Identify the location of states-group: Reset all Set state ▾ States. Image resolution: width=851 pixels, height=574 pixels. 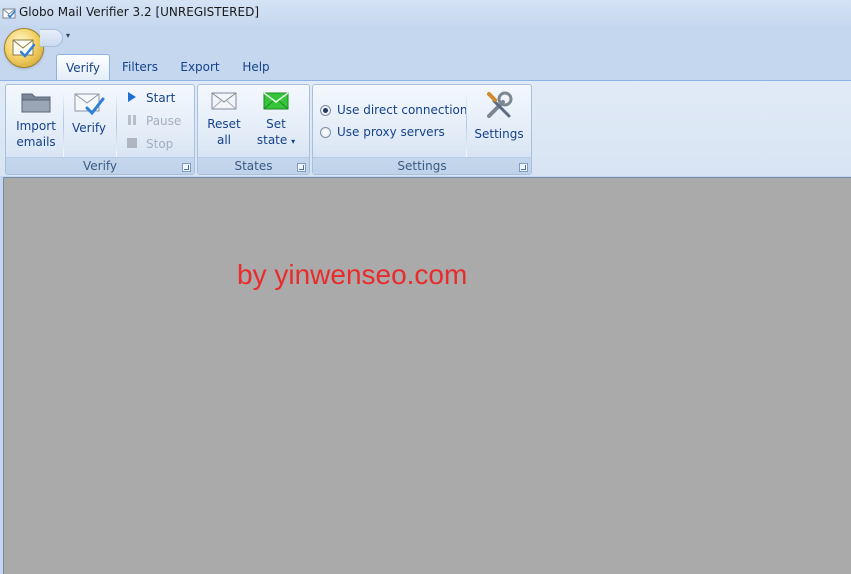
(253, 129).